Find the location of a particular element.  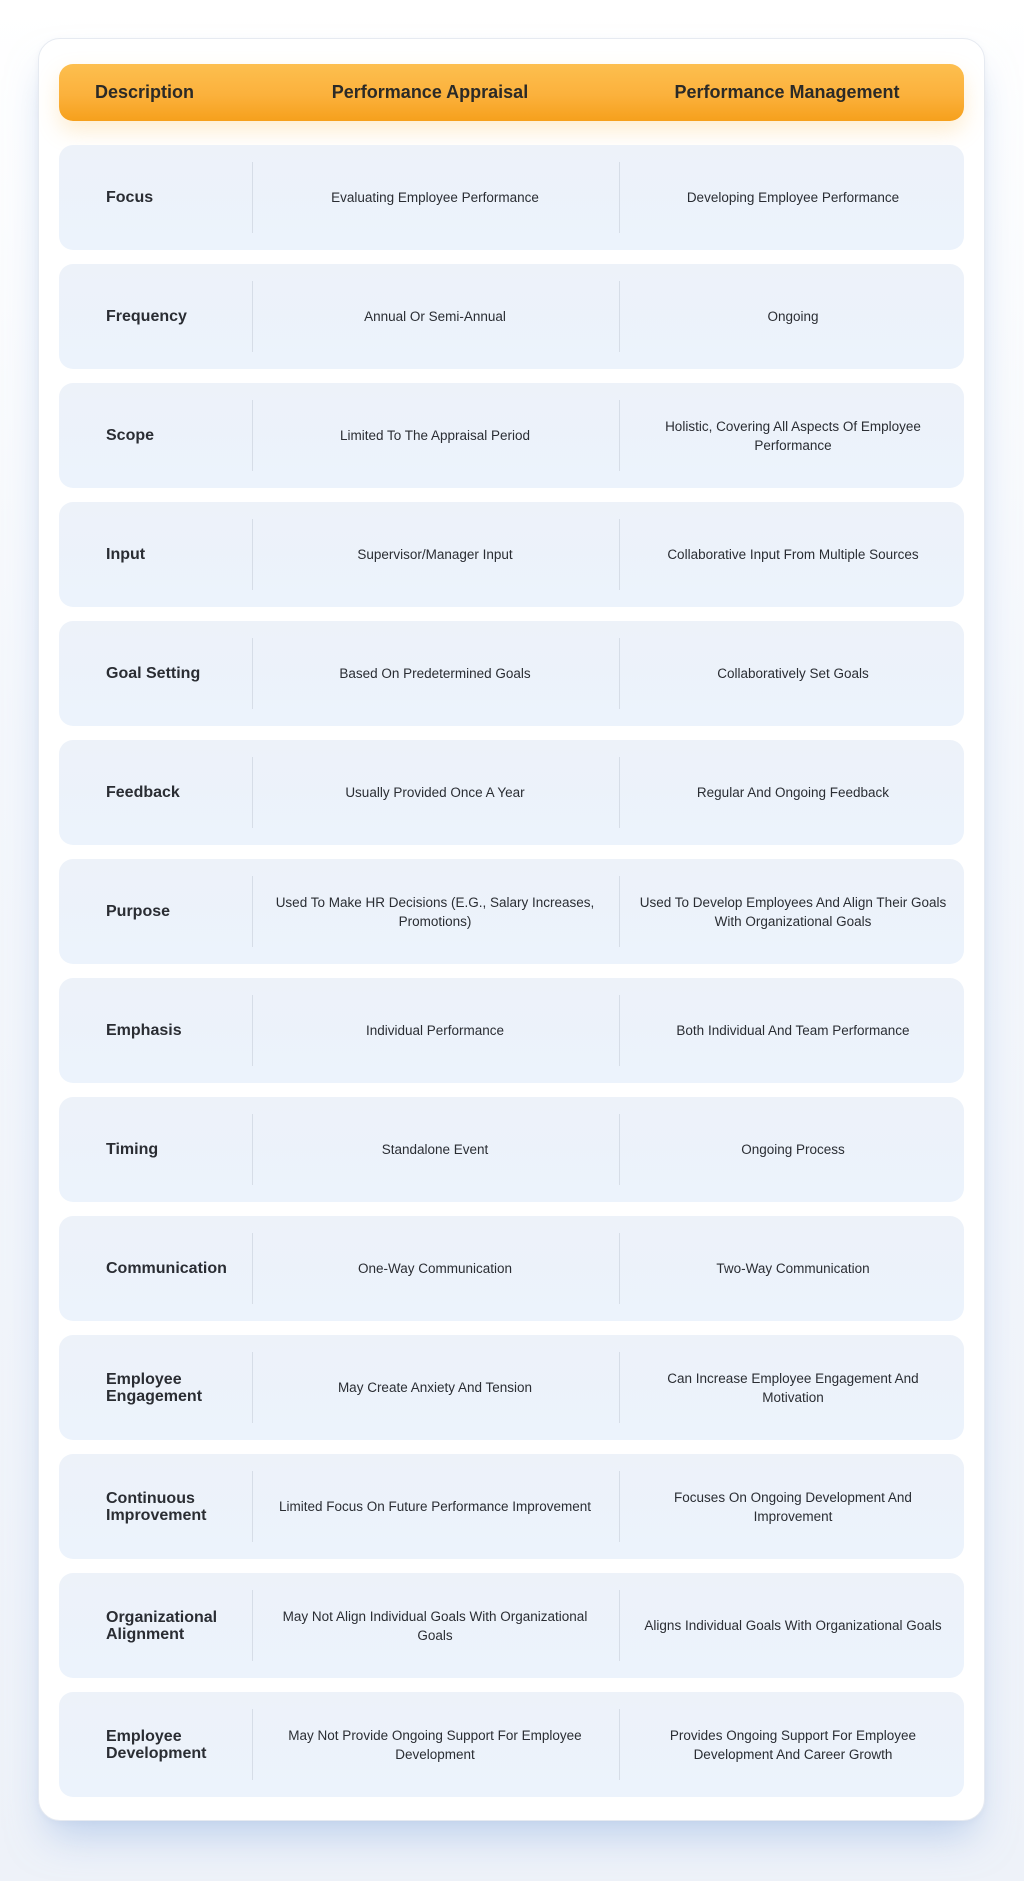

row-description: Organizational Alignment is located at coordinates (162, 1625).